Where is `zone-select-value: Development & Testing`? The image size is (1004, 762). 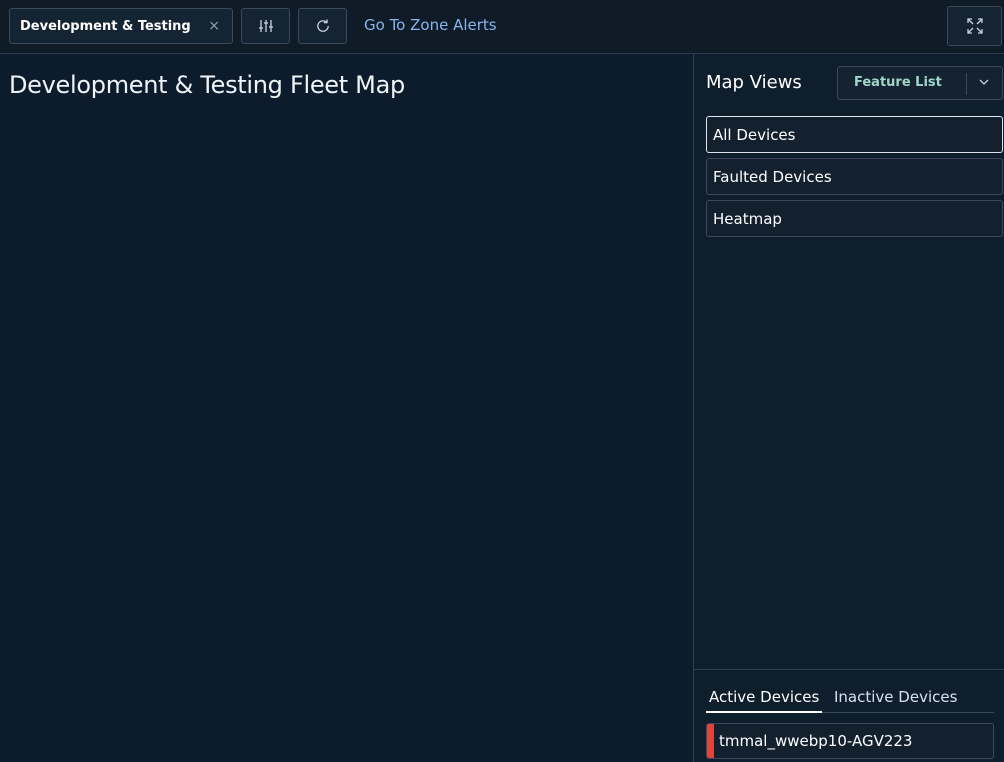
zone-select-value: Development & Testing is located at coordinates (105, 26).